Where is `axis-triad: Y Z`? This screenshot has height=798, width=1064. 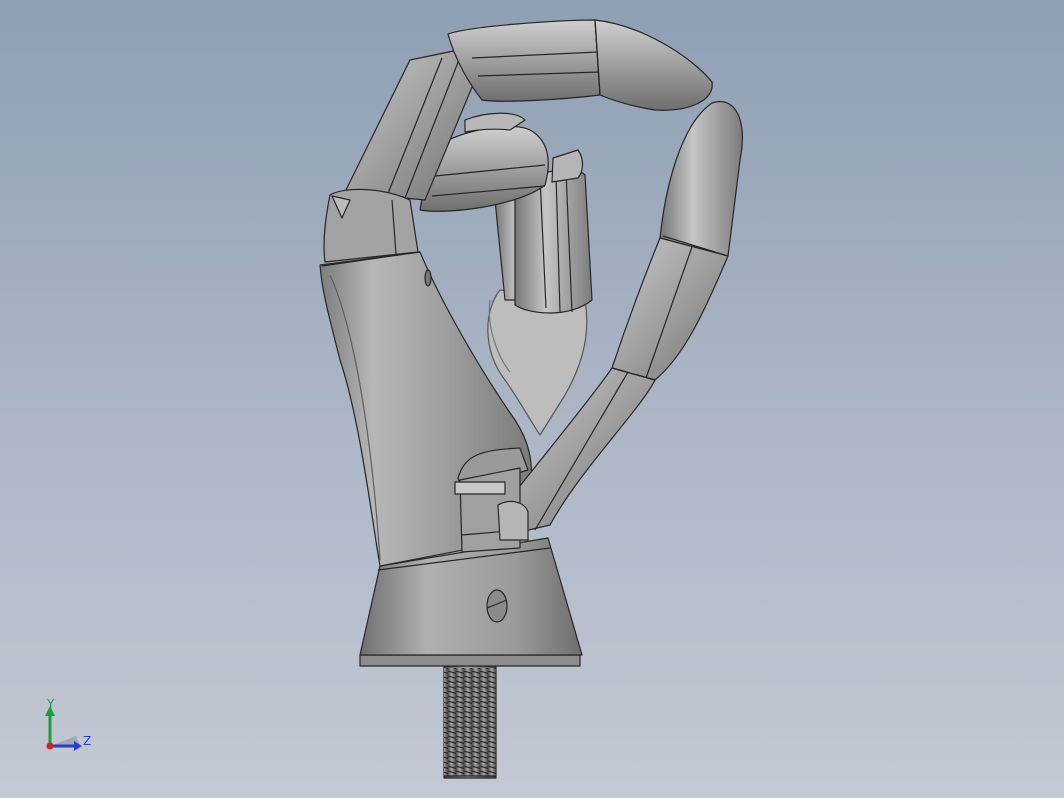 axis-triad: Y Z is located at coordinates (68, 728).